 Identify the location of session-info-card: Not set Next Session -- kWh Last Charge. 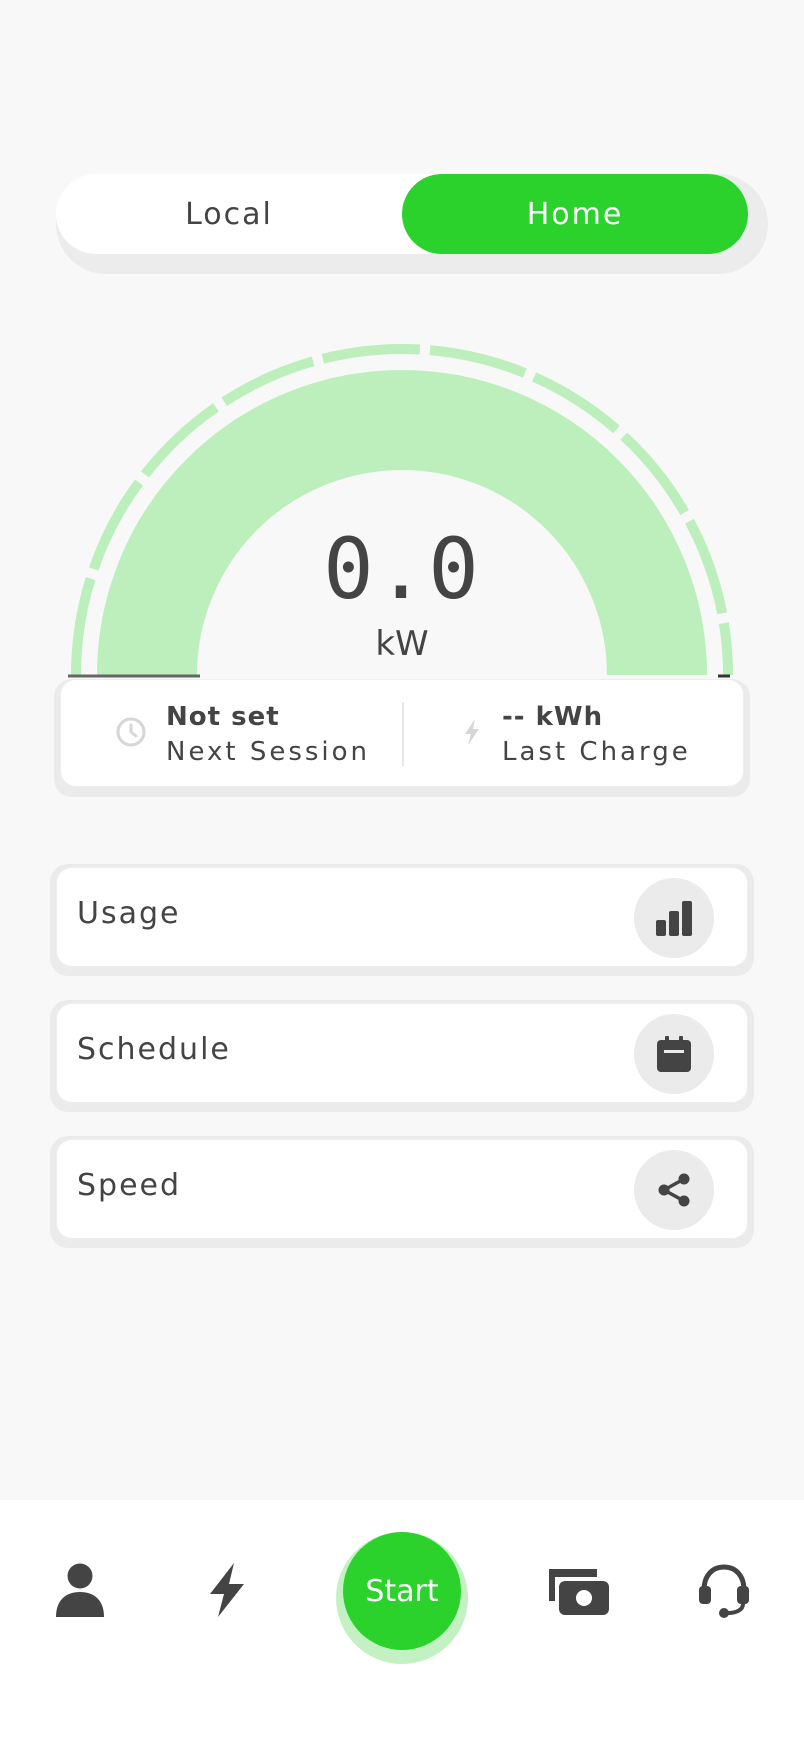
(402, 733).